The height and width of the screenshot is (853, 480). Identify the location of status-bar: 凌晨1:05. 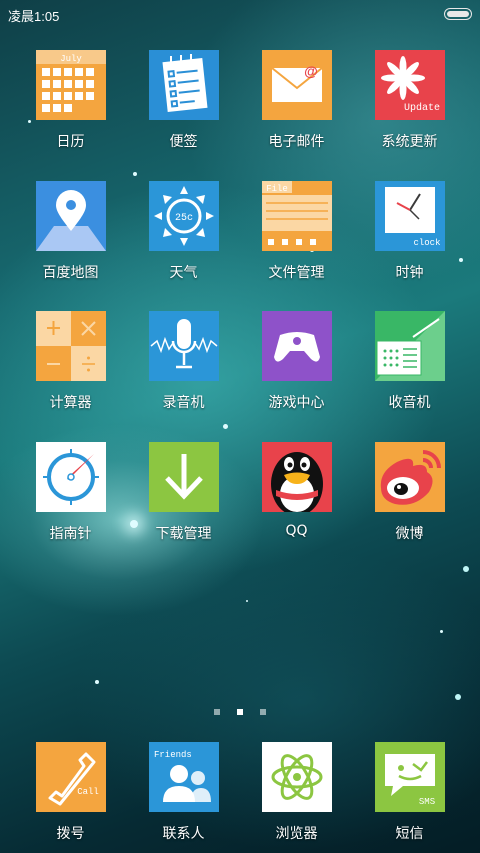
(240, 14).